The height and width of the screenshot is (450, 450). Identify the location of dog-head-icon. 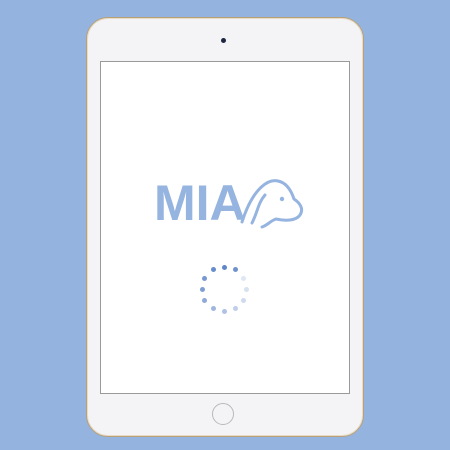
(272, 204).